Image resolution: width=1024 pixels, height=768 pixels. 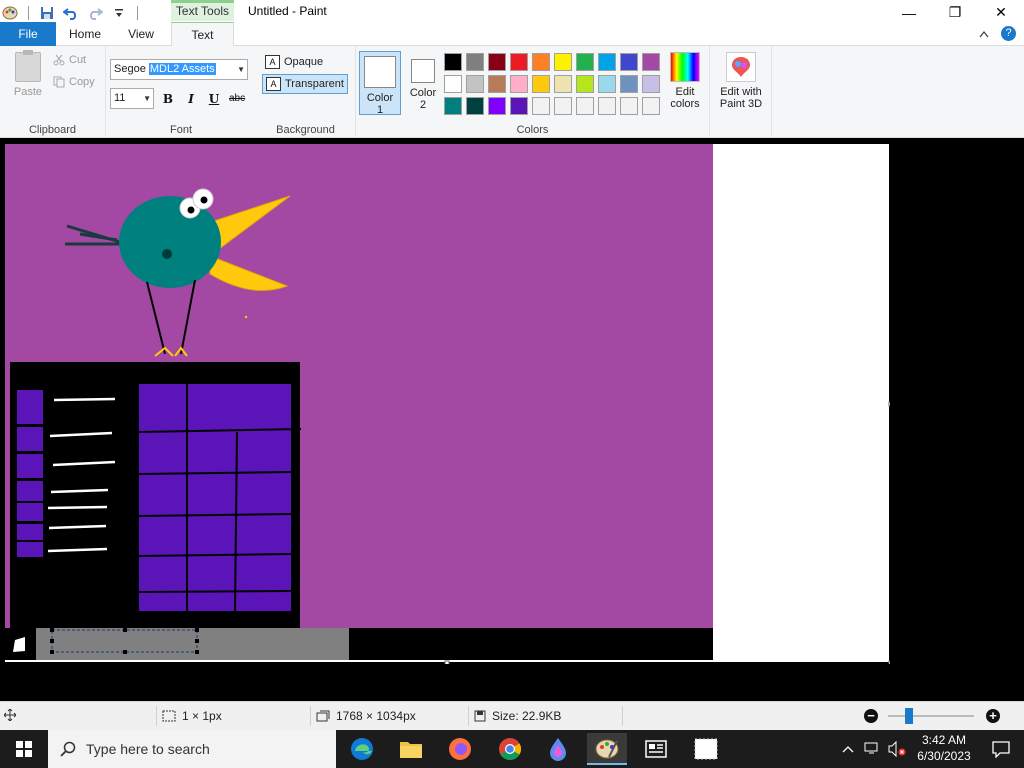 I want to click on file-explorer-icon, so click(x=411, y=749).